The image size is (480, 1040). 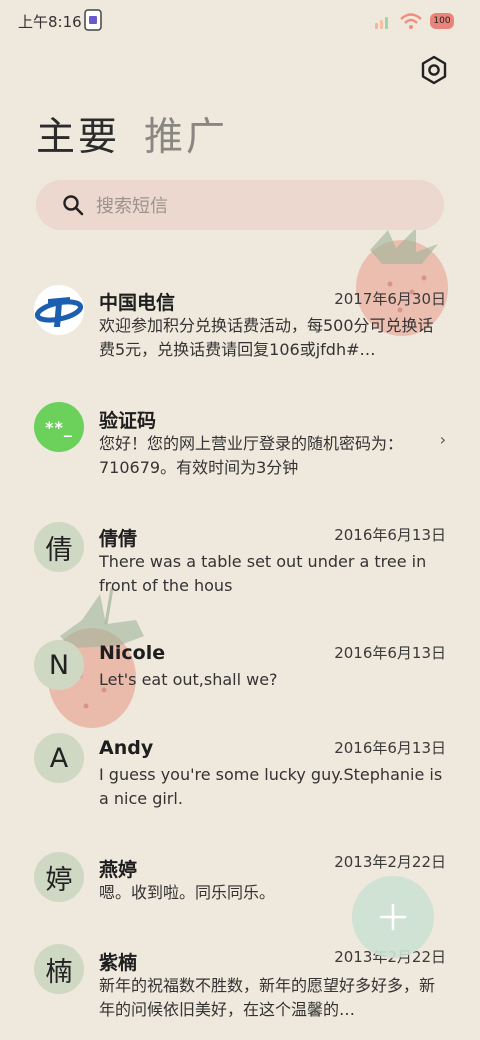 What do you see at coordinates (381, 23) in the screenshot?
I see `signal-icon` at bounding box center [381, 23].